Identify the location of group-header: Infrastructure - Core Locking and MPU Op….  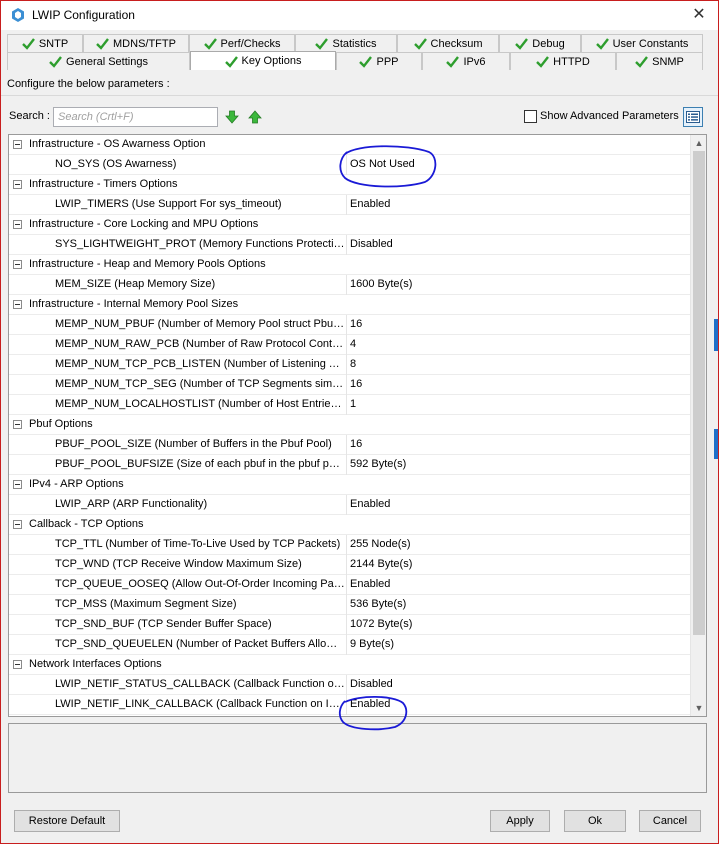
(350, 225).